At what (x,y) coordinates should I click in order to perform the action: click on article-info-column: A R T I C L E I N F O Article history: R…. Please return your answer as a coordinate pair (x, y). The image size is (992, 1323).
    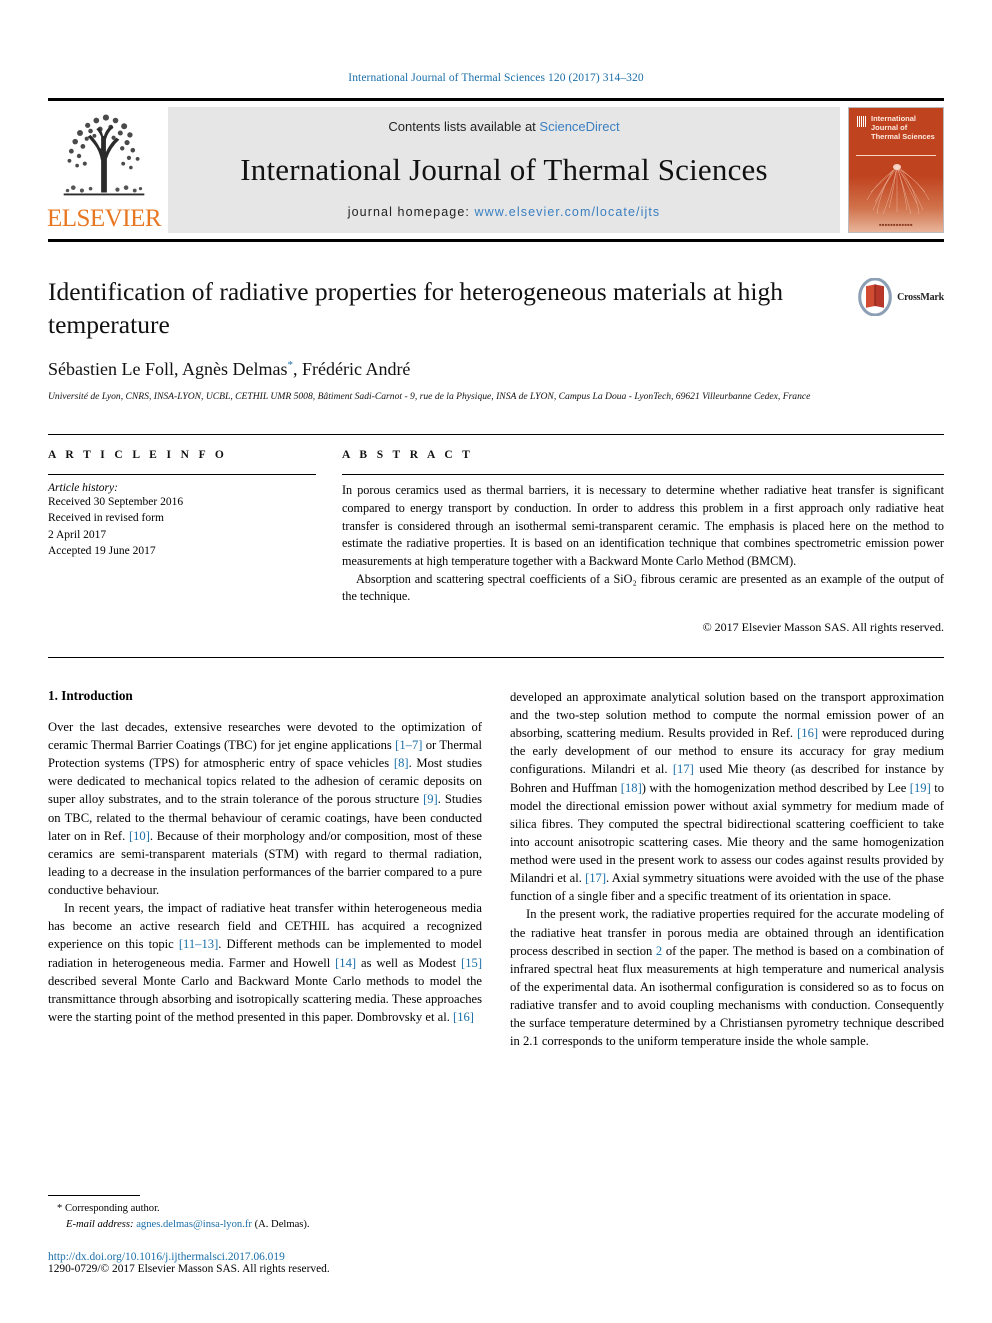
    Looking at the image, I should click on (182, 542).